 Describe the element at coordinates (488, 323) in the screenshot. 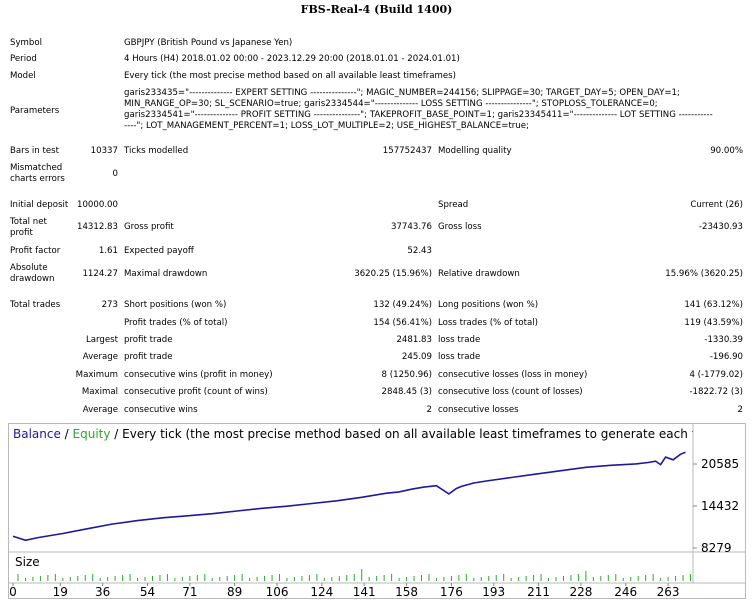

I see `loss-trades-label: Loss trades (% of total)` at that location.